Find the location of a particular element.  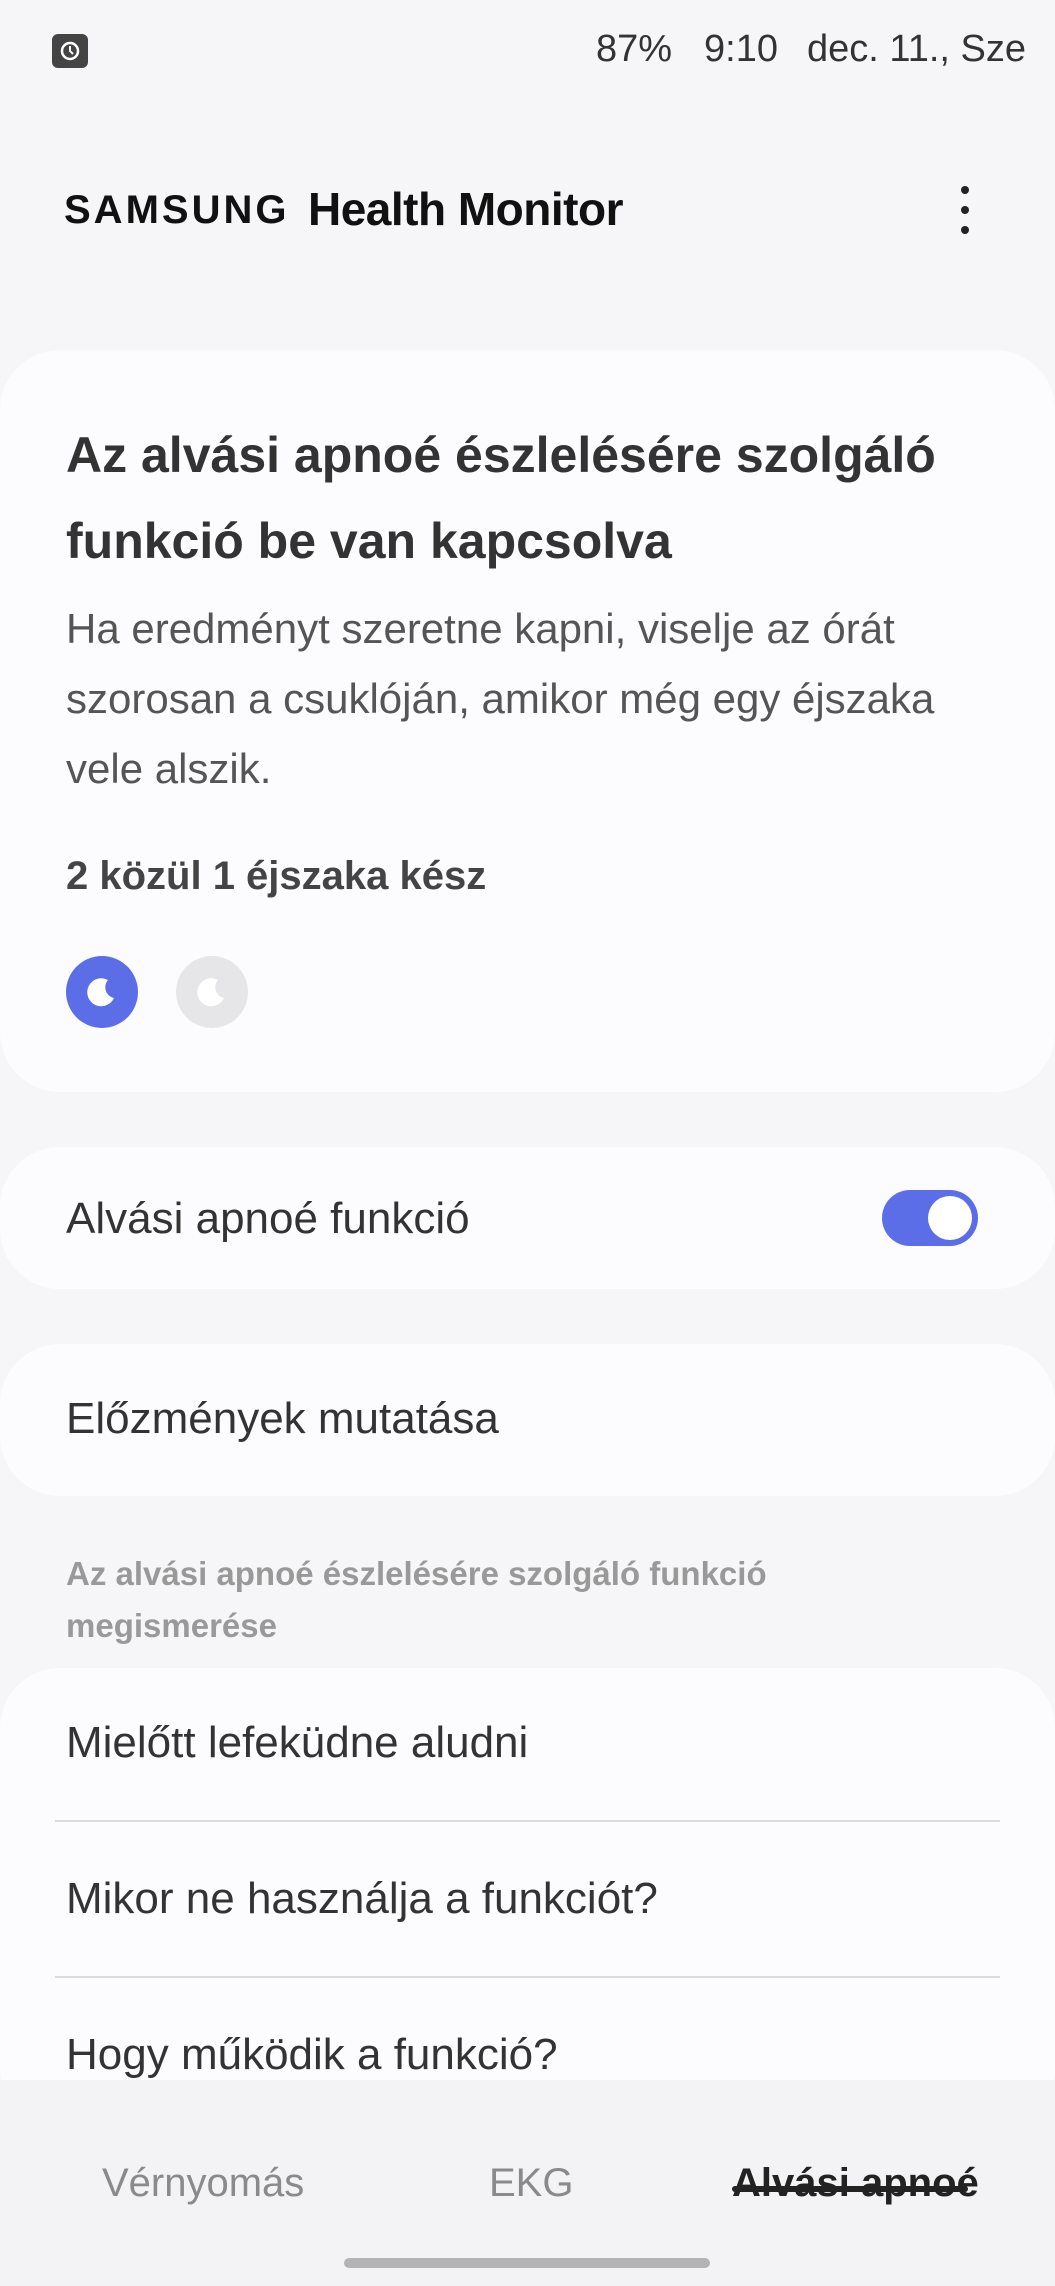

list-item: Mielőtt lefeküdne aludni is located at coordinates (527, 1746).